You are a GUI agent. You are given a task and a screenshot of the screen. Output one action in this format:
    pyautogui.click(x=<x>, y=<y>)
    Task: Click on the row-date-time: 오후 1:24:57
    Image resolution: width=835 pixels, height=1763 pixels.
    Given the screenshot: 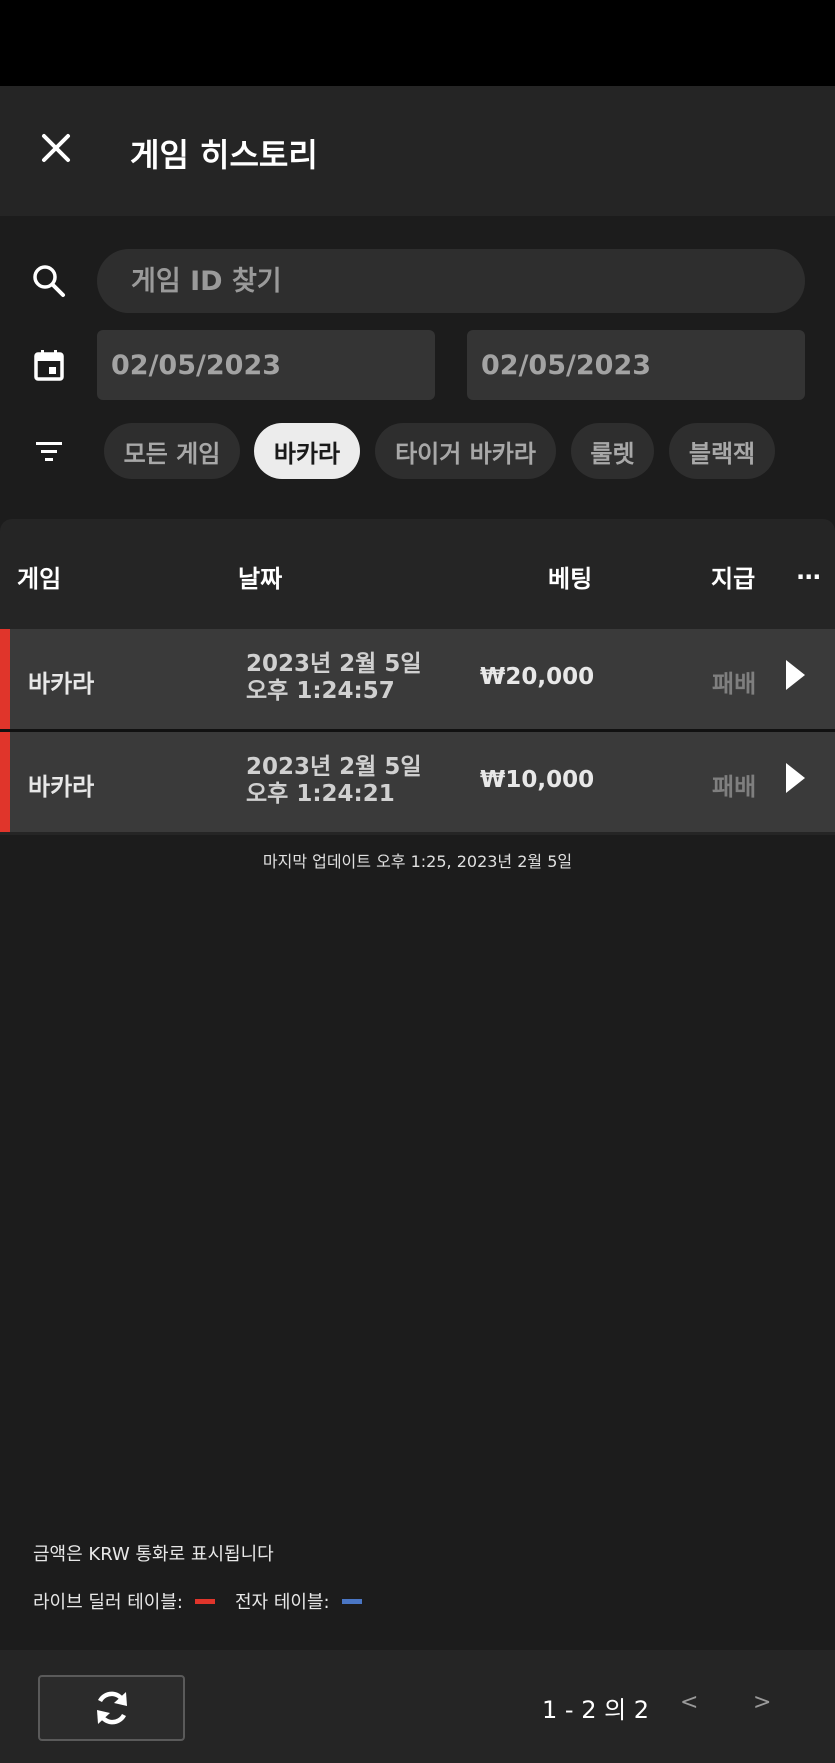 What is the action you would take?
    pyautogui.click(x=320, y=691)
    